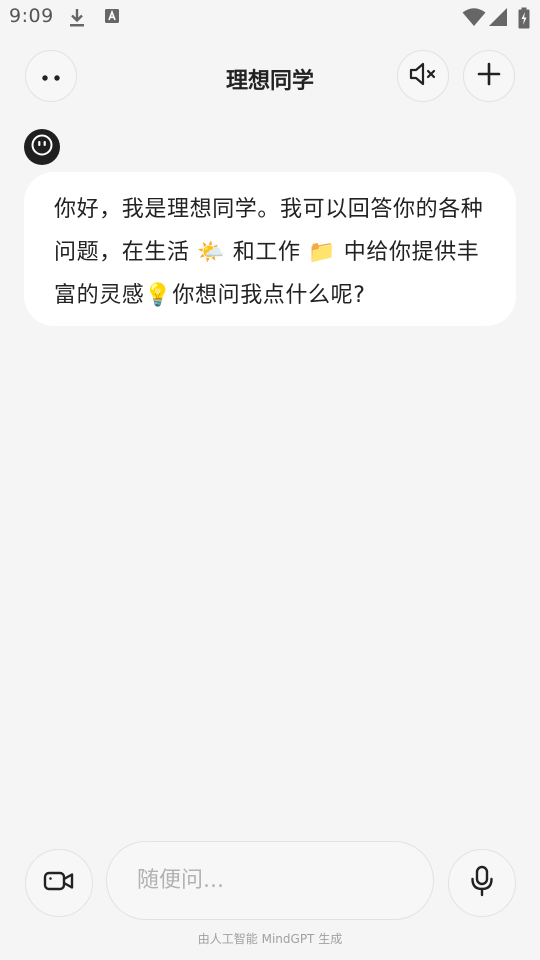  I want to click on wifi-icon, so click(474, 19).